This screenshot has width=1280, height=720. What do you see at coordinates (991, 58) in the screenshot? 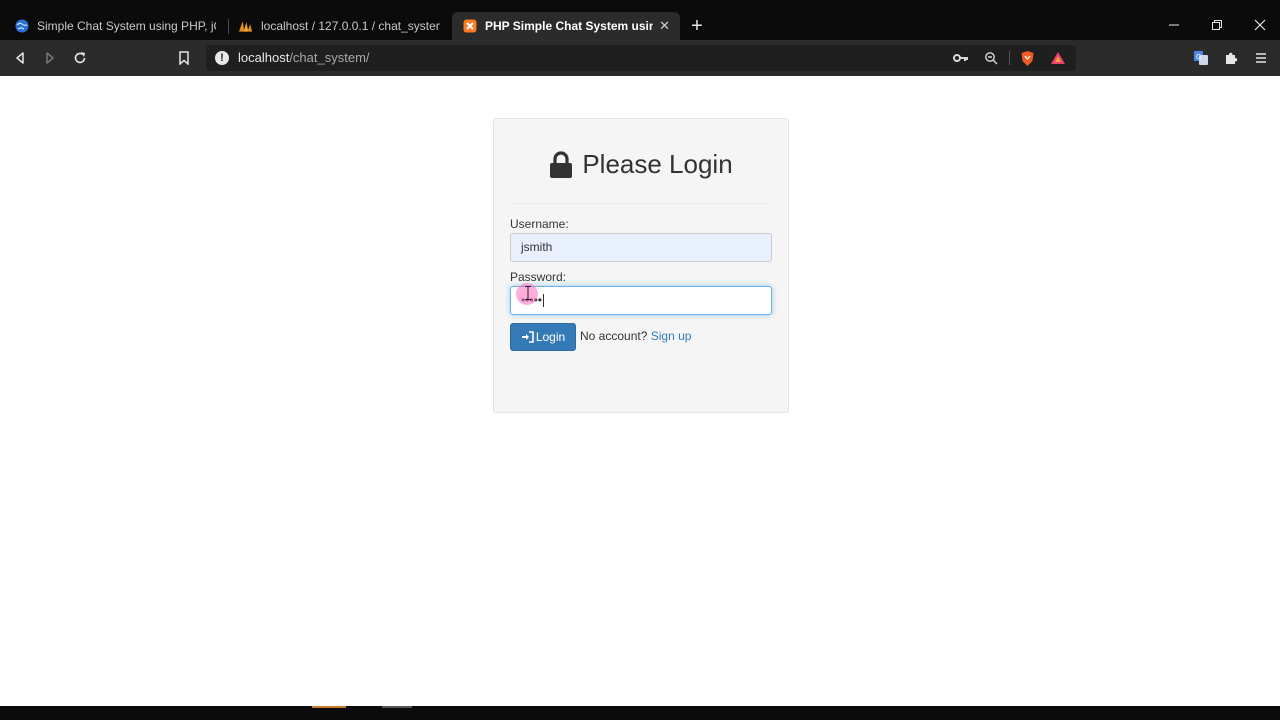
I see `zoom-icon` at bounding box center [991, 58].